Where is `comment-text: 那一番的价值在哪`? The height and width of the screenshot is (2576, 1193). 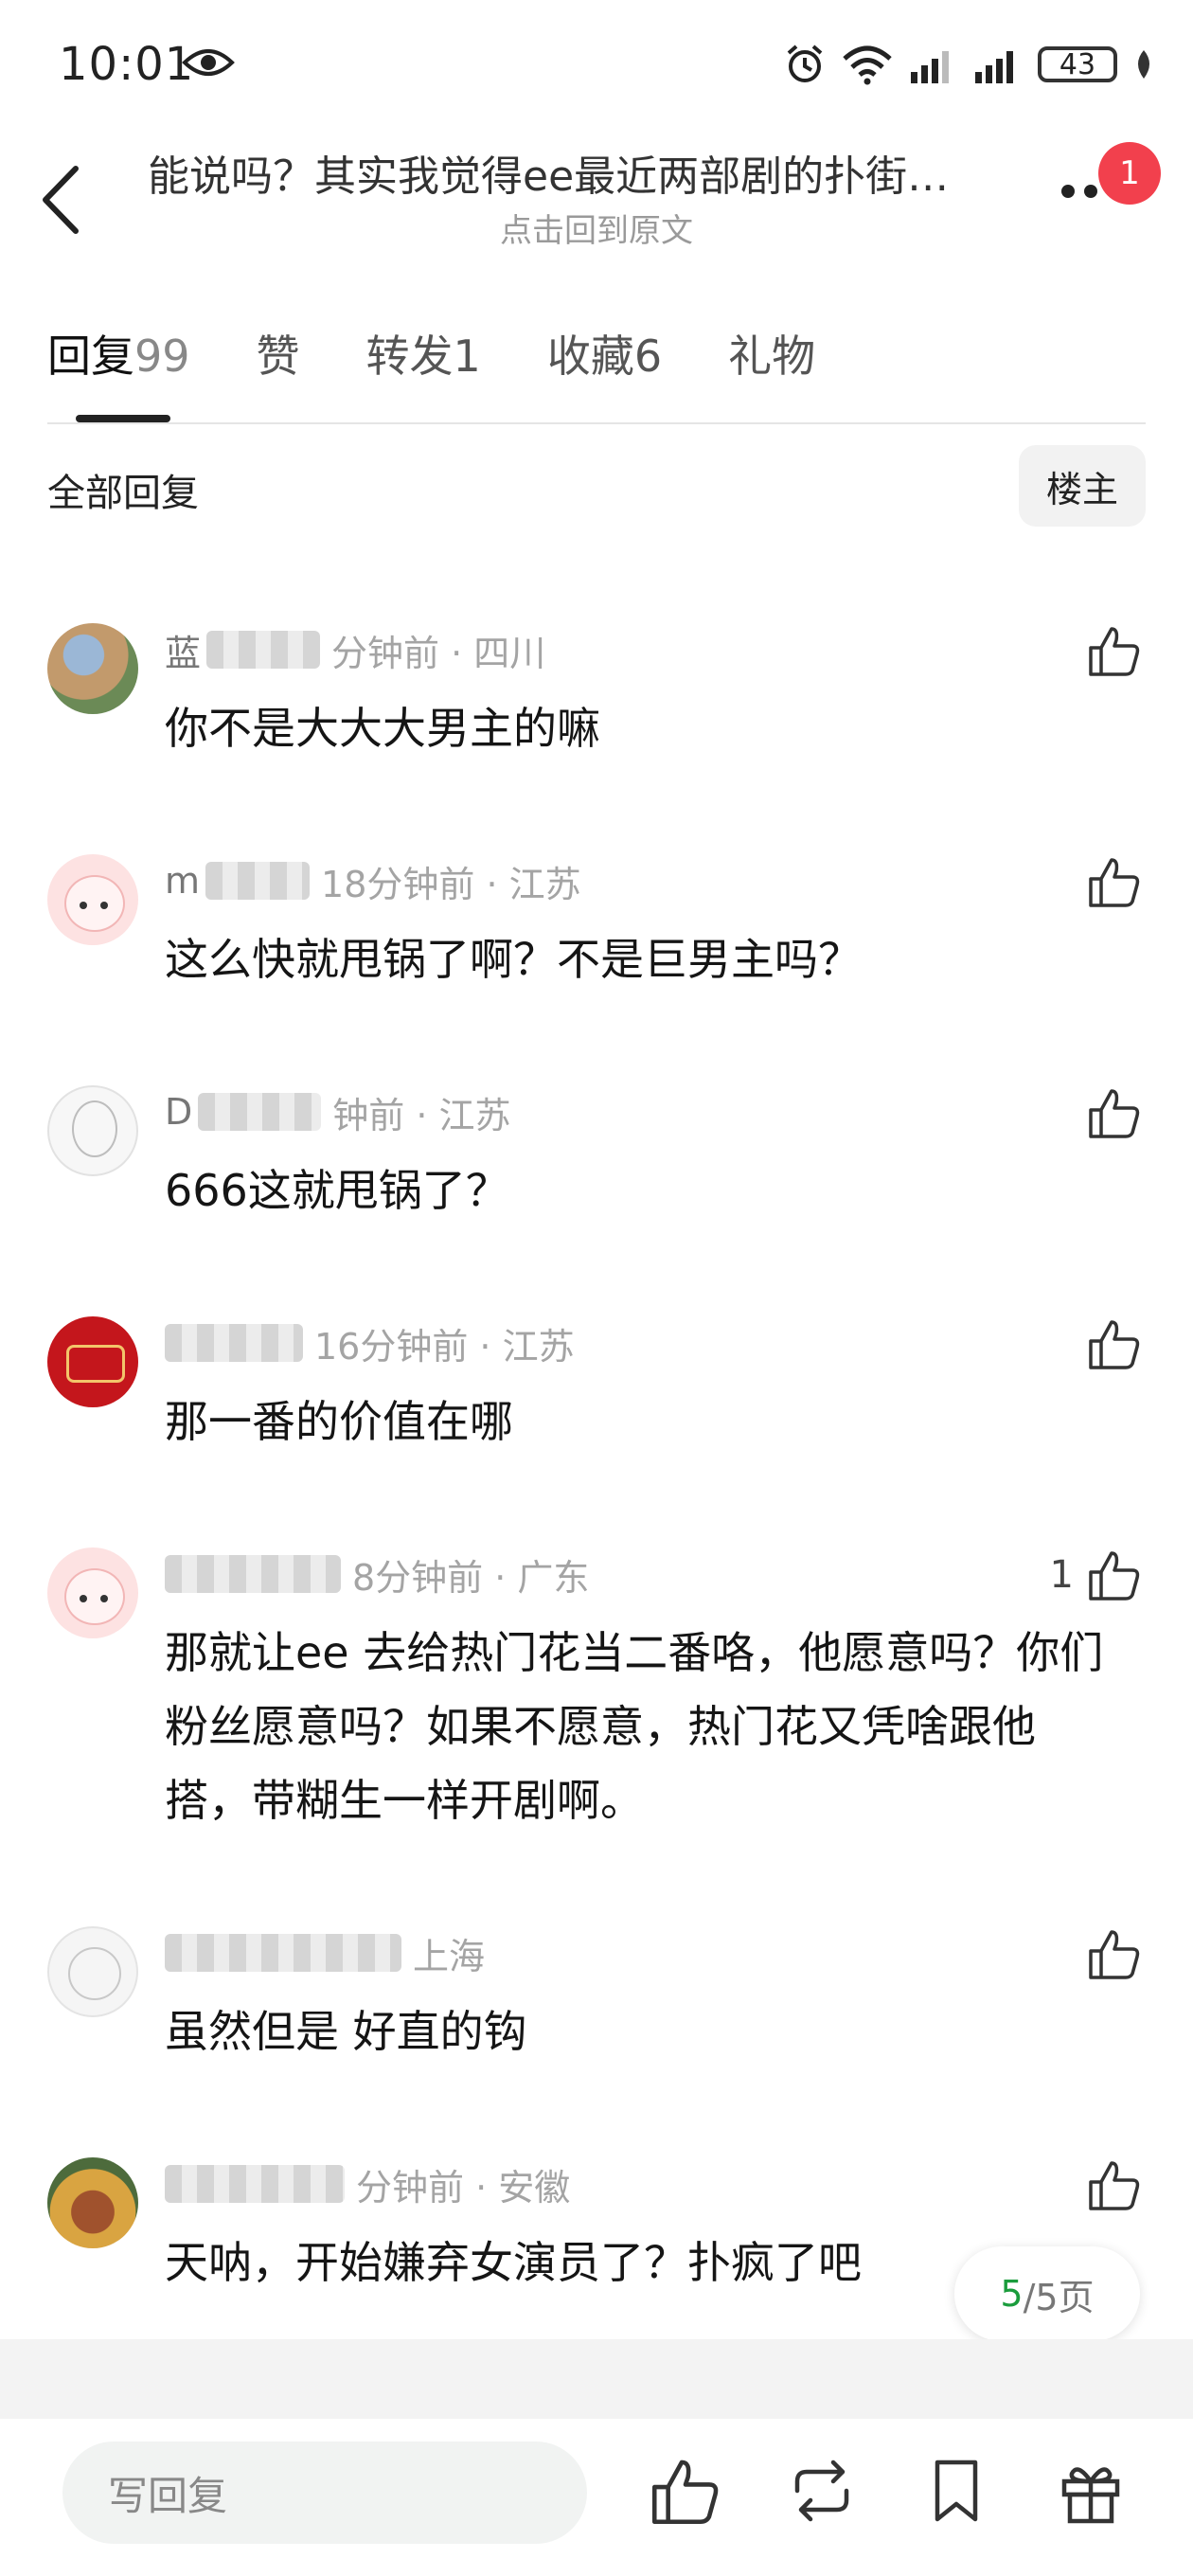 comment-text: 那一番的价值在哪 is located at coordinates (638, 1421).